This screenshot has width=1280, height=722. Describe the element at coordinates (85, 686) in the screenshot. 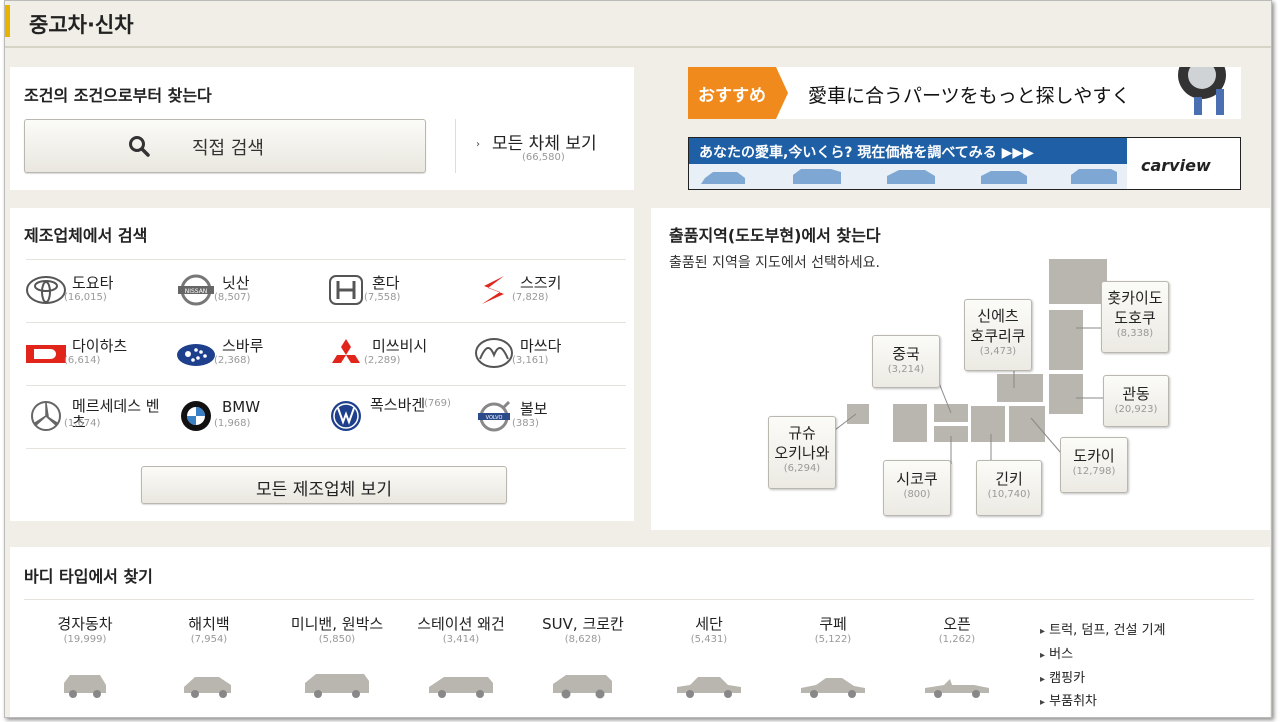

I see `kei-car-icon` at that location.